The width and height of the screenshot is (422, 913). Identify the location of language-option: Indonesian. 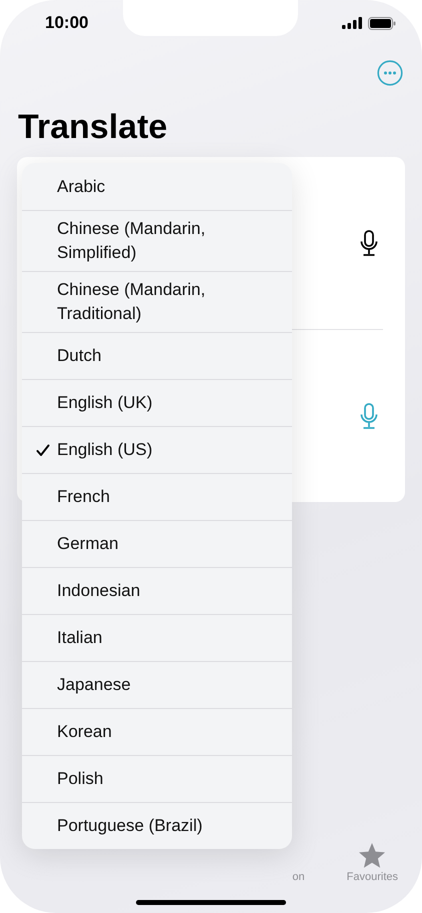
(157, 590).